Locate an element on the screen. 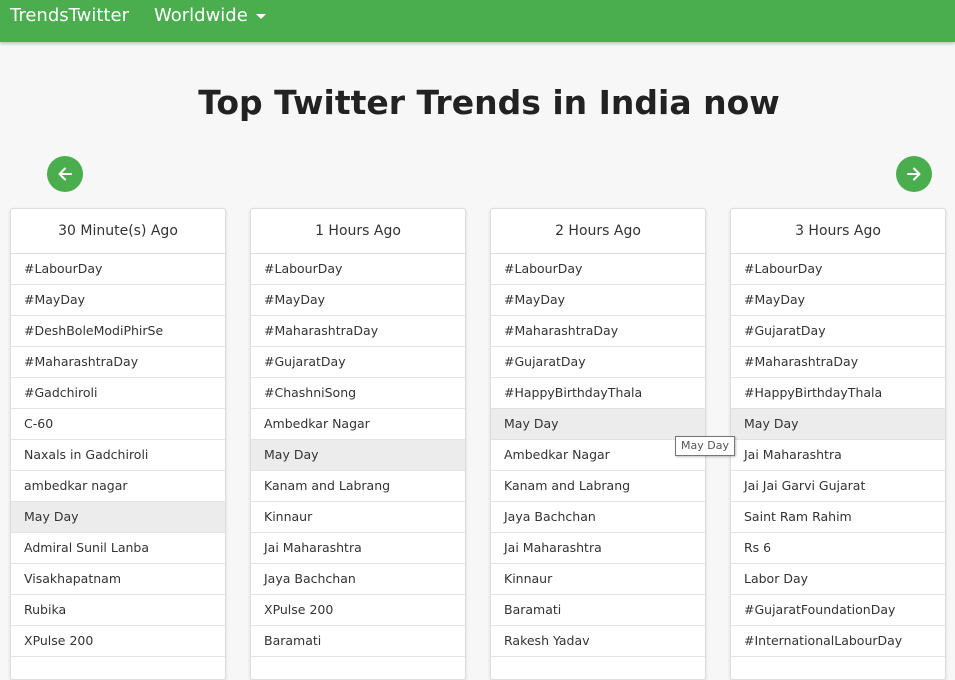 The image size is (955, 680). hover-tooltip: May Day is located at coordinates (705, 446).